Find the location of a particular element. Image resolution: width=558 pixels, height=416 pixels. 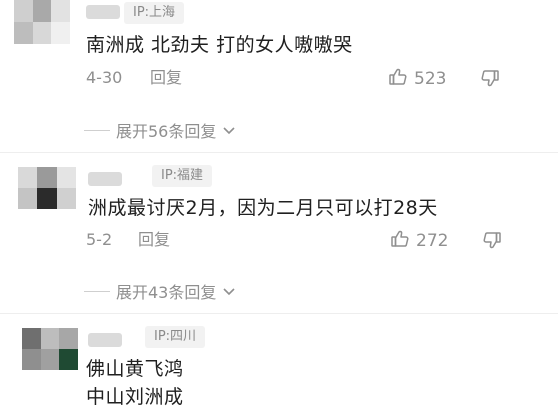

expand-replies-label: 展开56条回复 is located at coordinates (166, 131).